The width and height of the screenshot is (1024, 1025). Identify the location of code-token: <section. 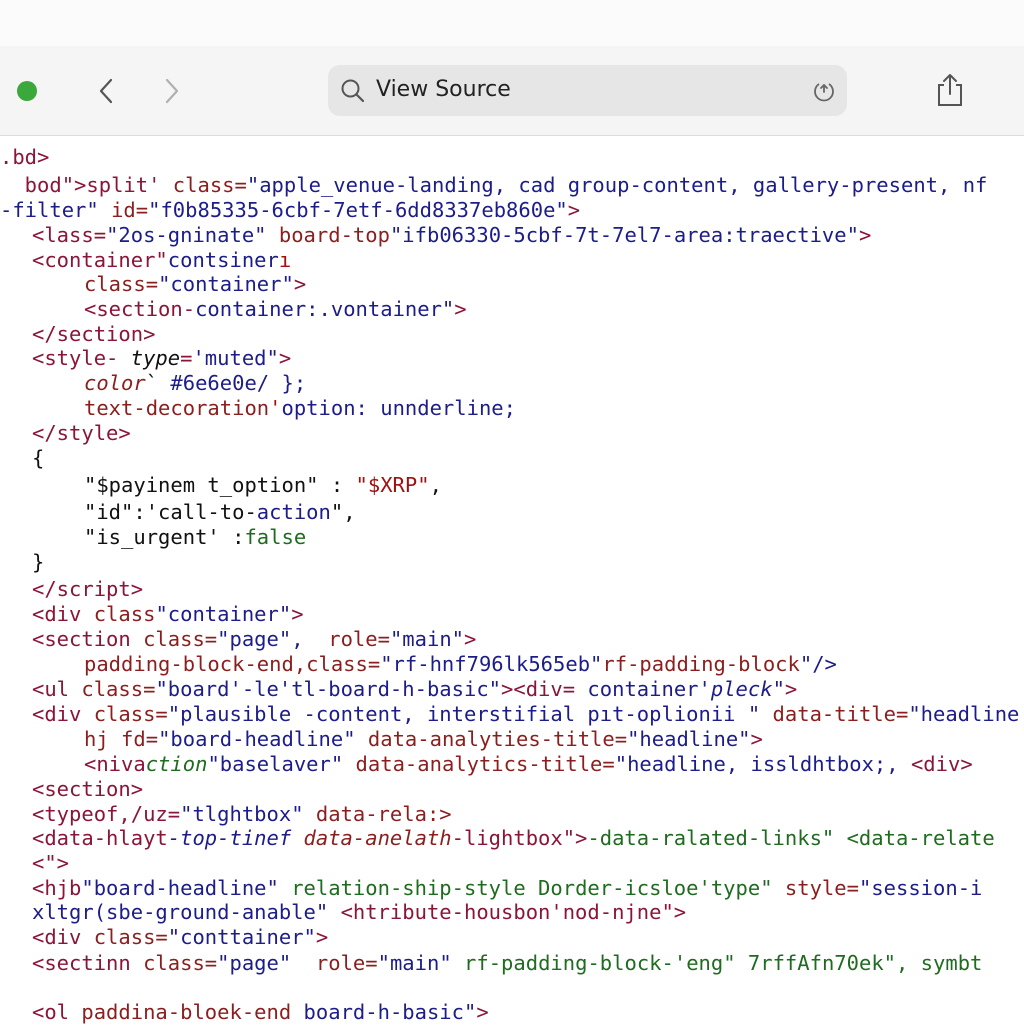
(88, 639).